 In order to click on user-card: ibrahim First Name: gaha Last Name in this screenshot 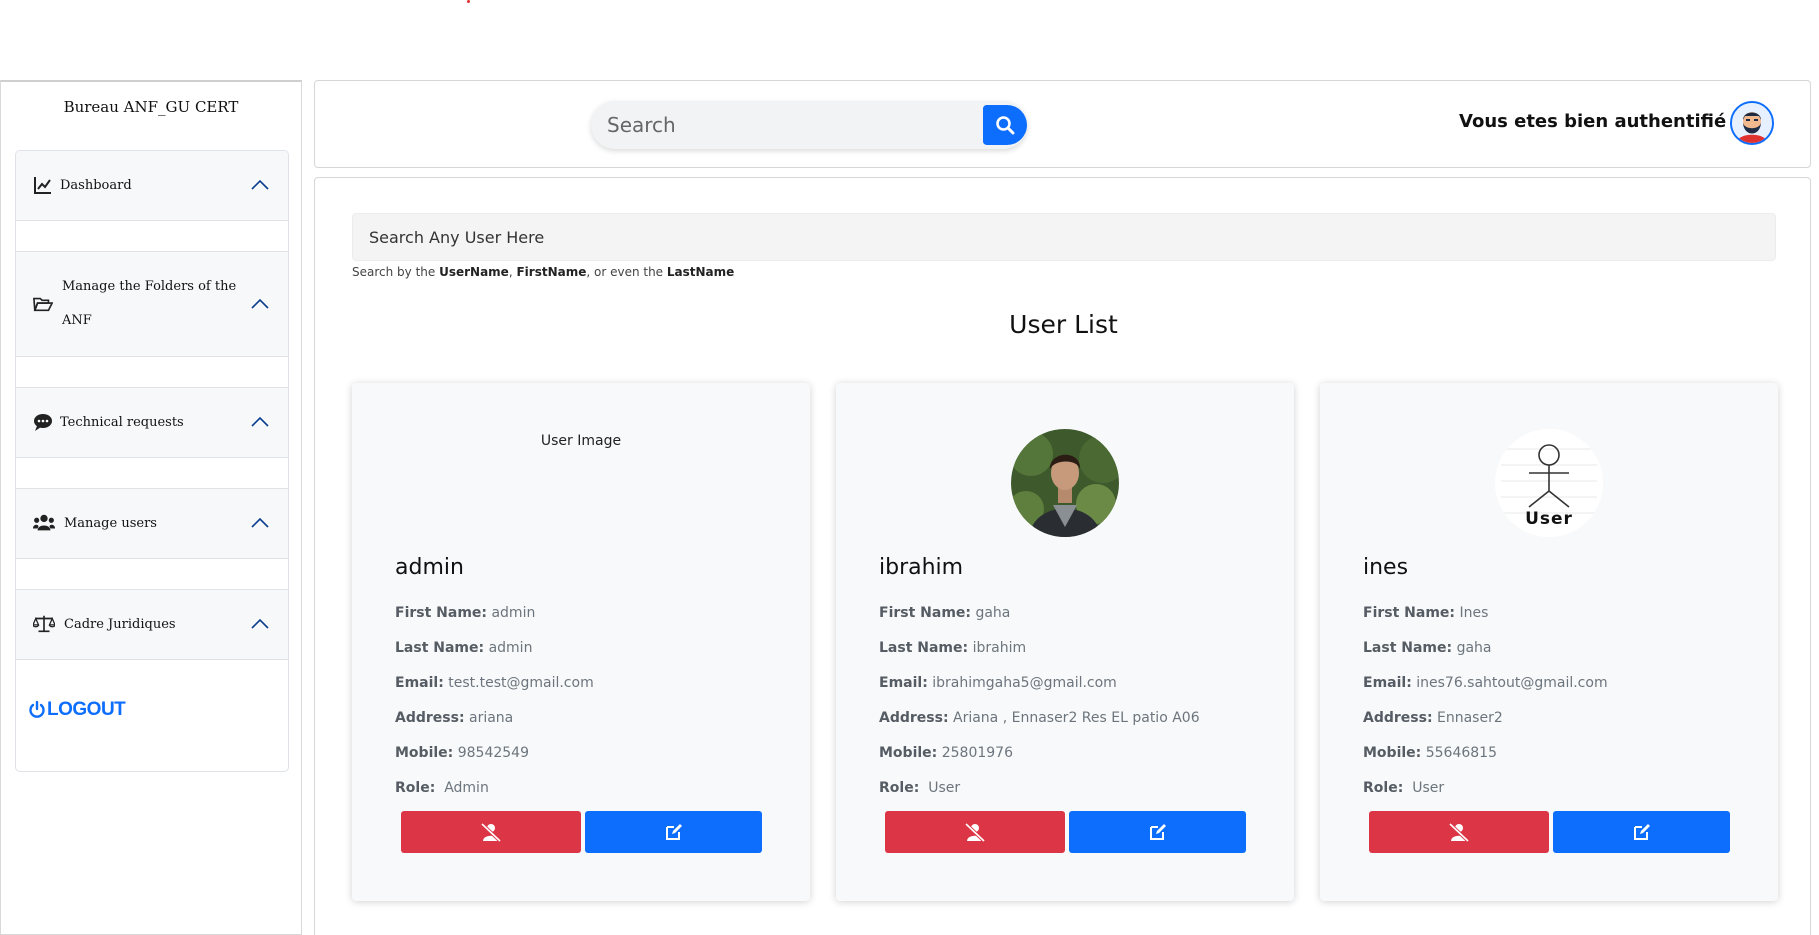, I will do `click(1065, 642)`.